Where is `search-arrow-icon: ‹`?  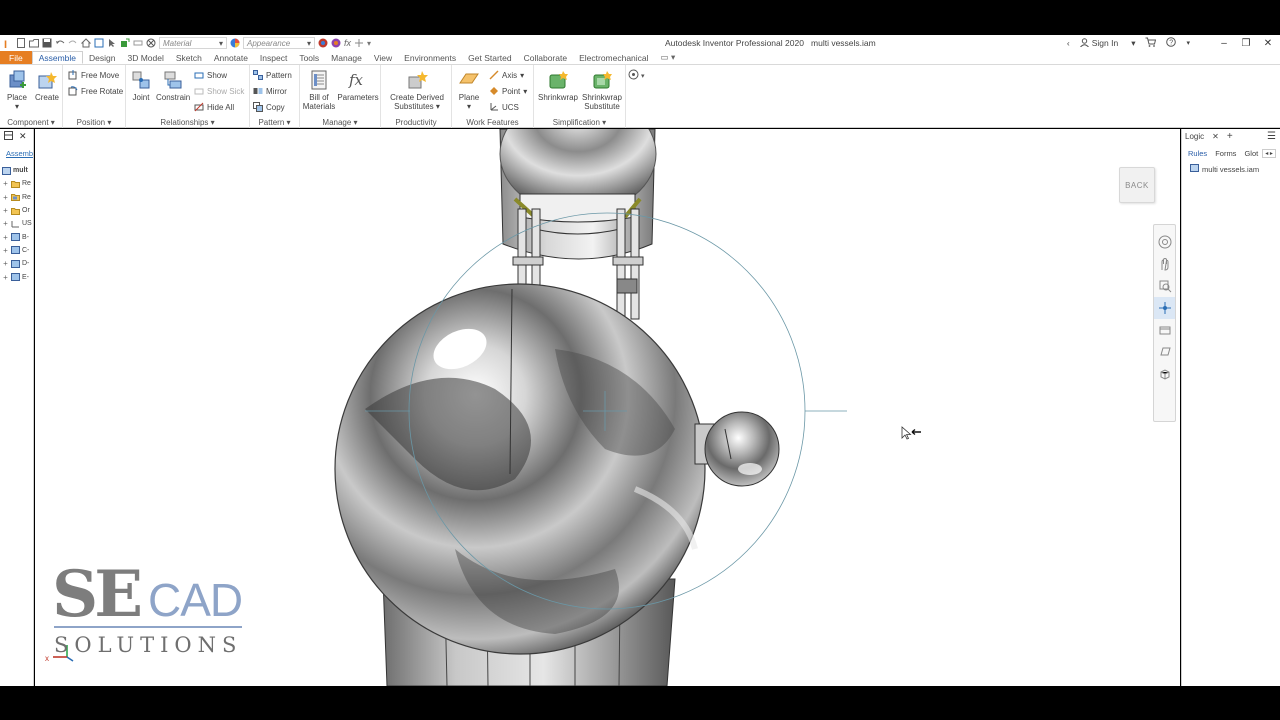 search-arrow-icon: ‹ is located at coordinates (1068, 43).